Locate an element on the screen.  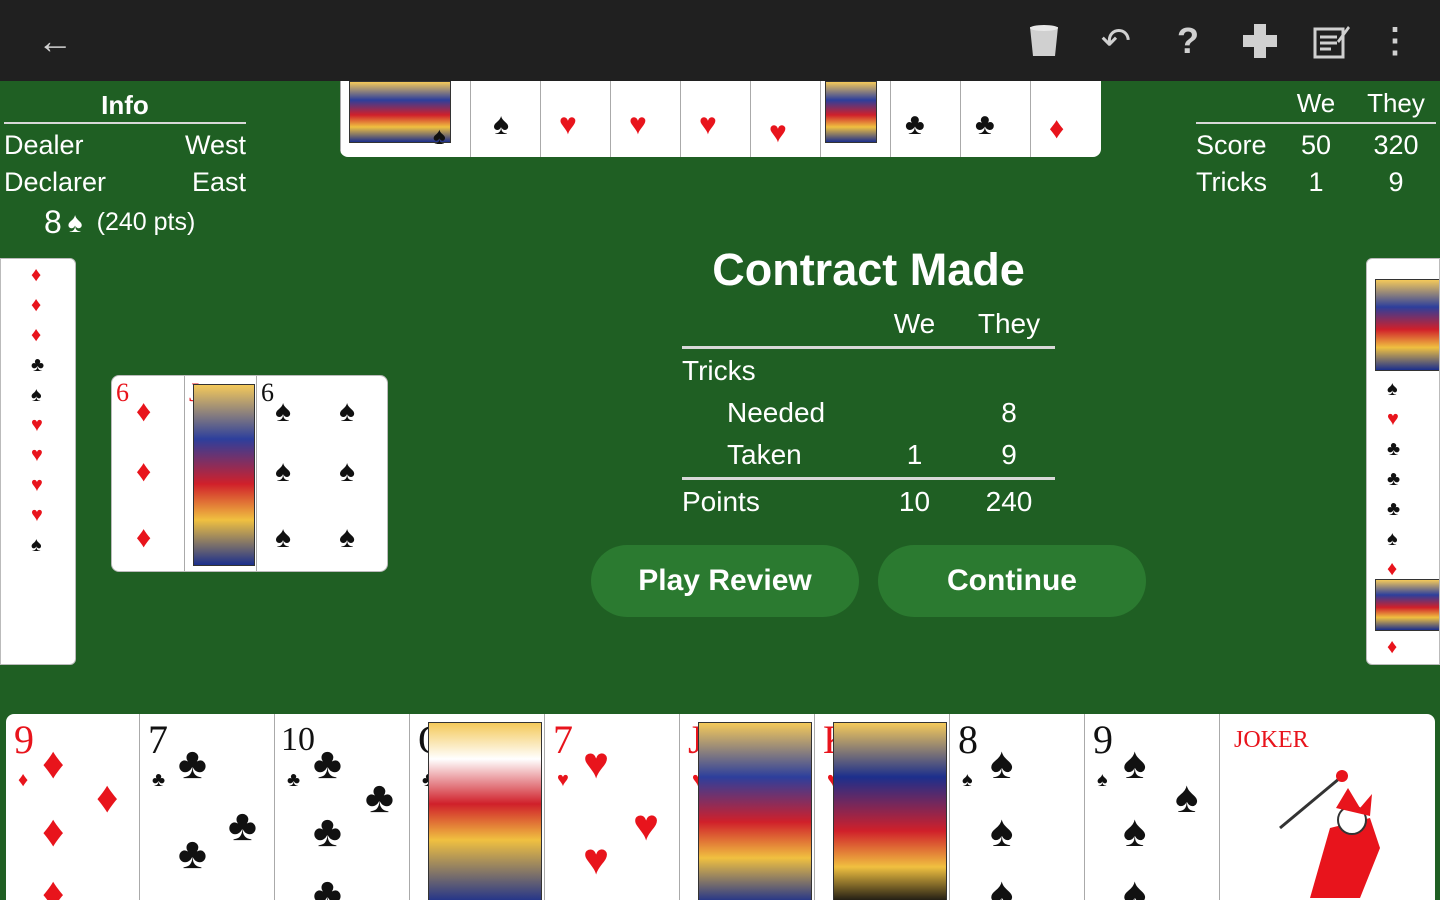
result-title: Contract Made is located at coordinates (868, 269).